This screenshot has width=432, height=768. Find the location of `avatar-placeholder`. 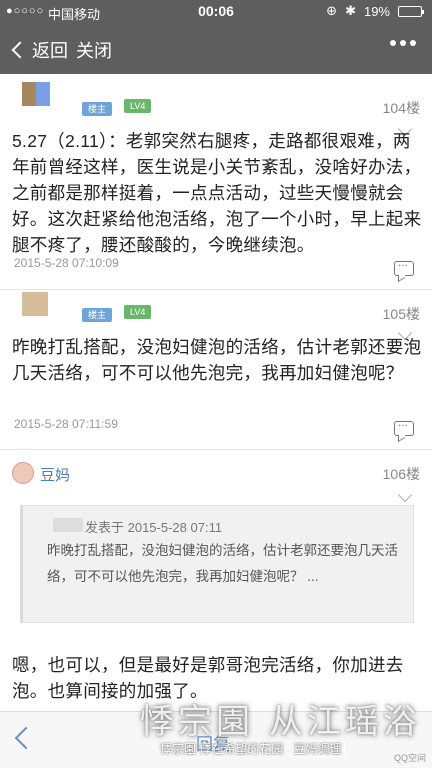

avatar-placeholder is located at coordinates (68, 525).